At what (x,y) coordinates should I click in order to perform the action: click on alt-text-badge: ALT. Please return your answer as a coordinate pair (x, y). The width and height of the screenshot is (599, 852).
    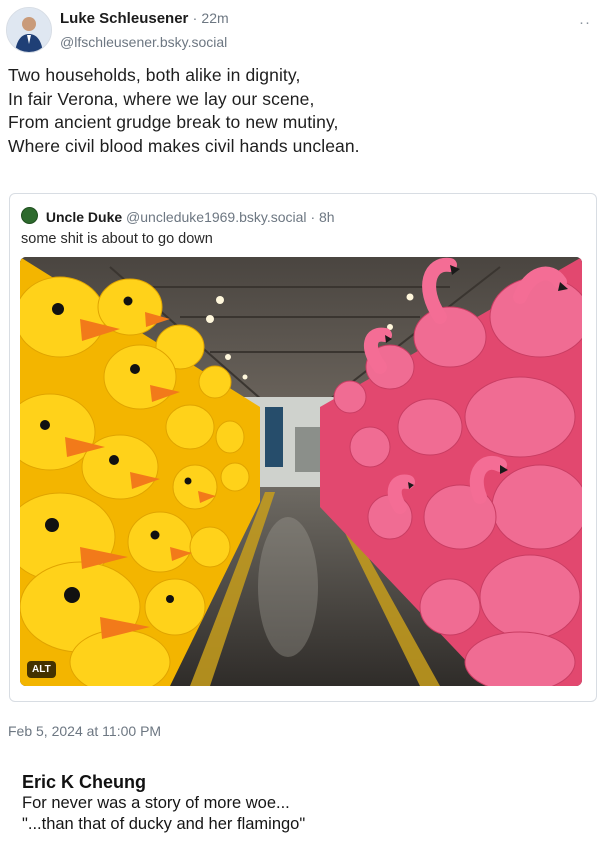
    Looking at the image, I should click on (41, 669).